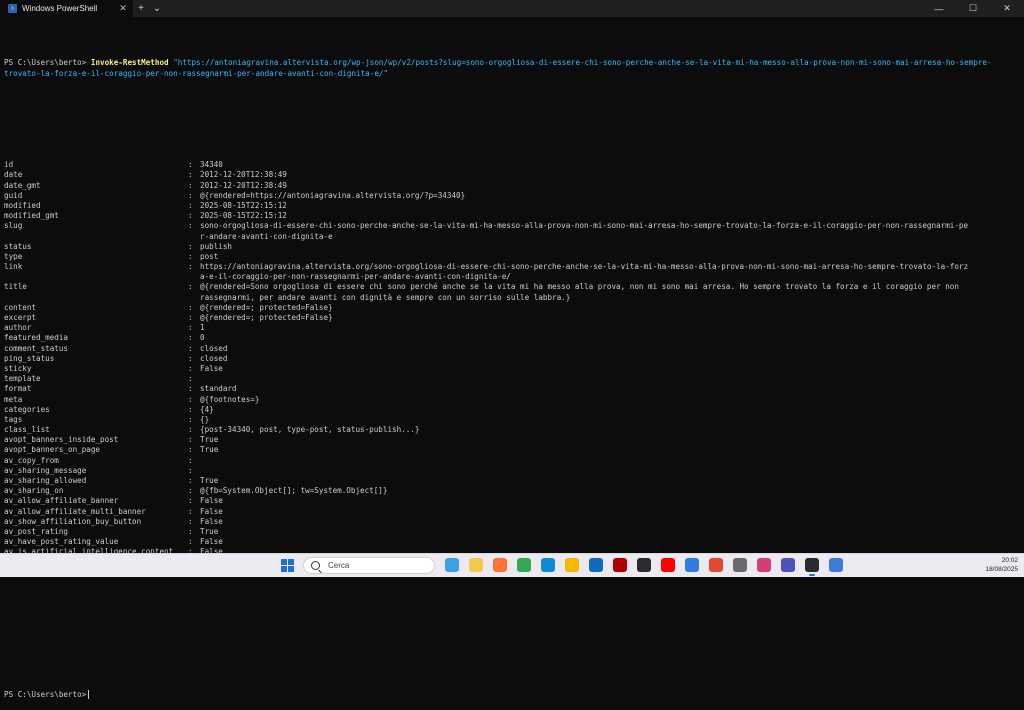 The image size is (1024, 710). What do you see at coordinates (512, 420) in the screenshot?
I see `field-row-tags: tags: {}` at bounding box center [512, 420].